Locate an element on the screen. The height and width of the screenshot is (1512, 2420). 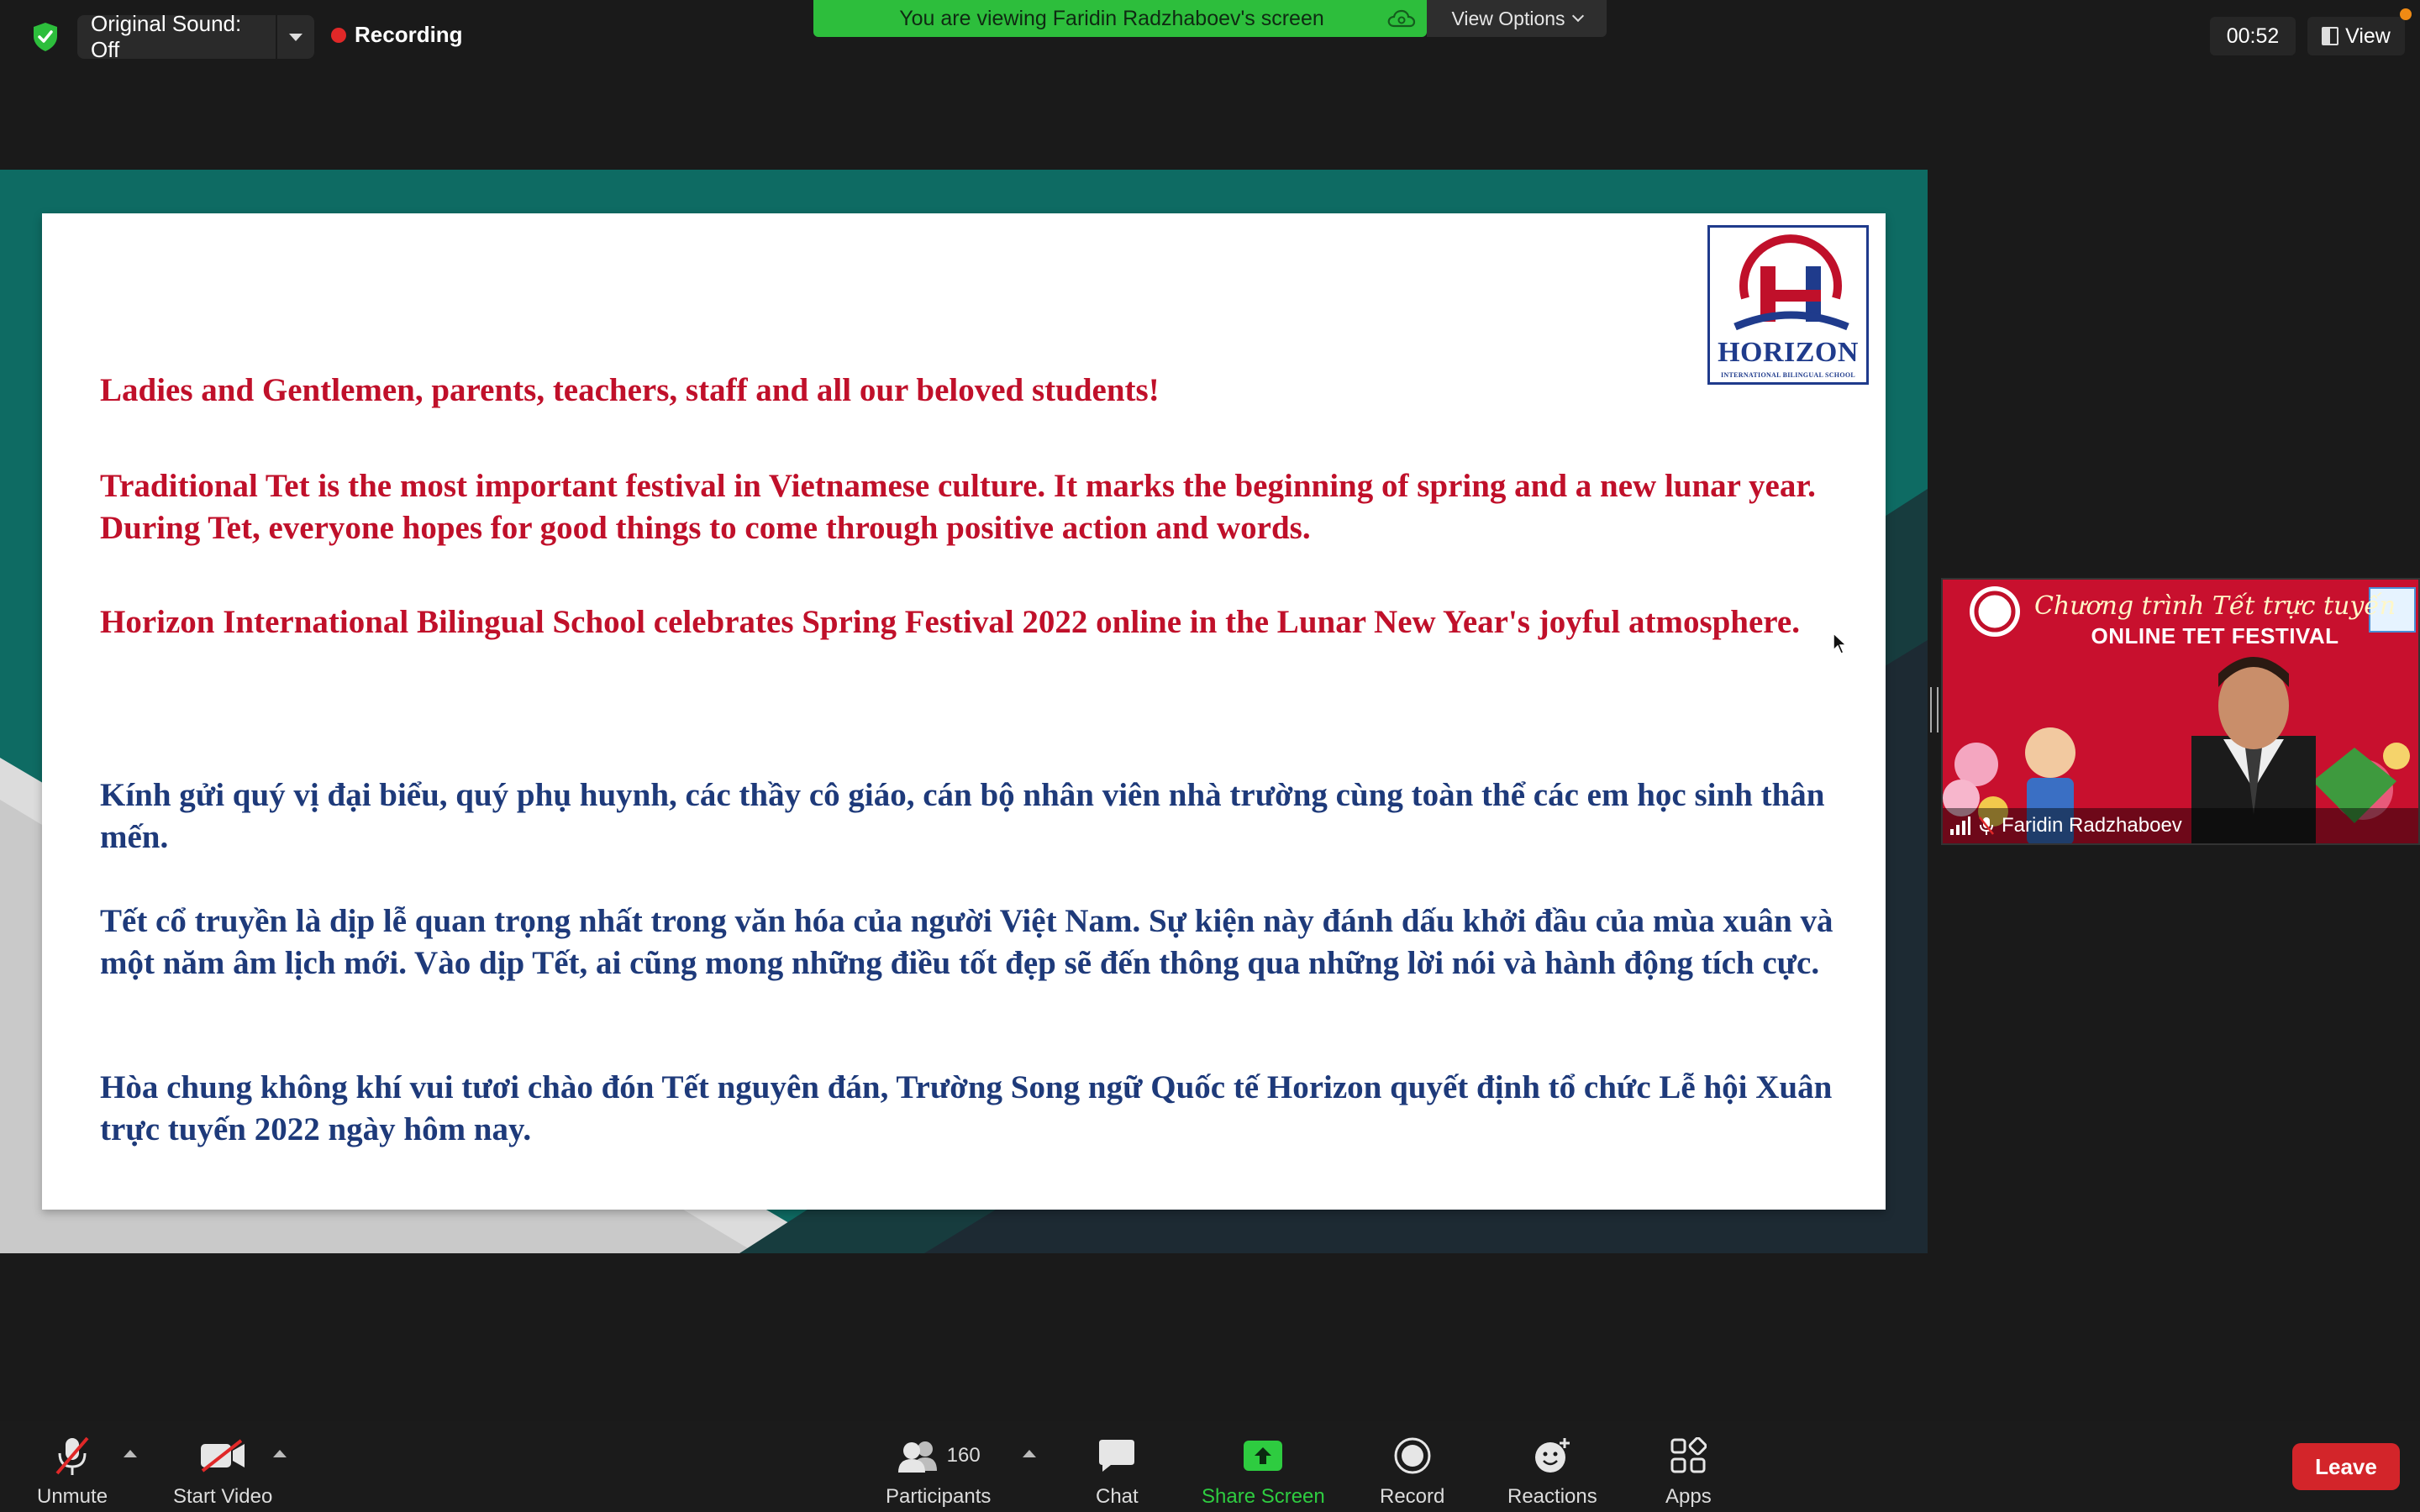
apps-button: Apps is located at coordinates (1688, 1472).